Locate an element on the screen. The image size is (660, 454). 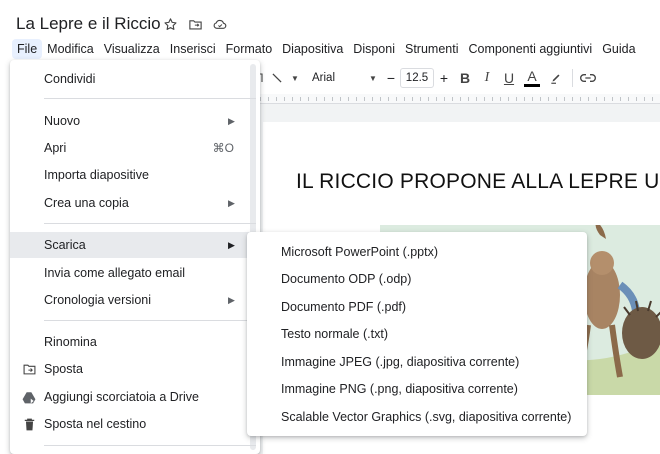
menu-item-rinomina: Rinomina is located at coordinates (135, 342).